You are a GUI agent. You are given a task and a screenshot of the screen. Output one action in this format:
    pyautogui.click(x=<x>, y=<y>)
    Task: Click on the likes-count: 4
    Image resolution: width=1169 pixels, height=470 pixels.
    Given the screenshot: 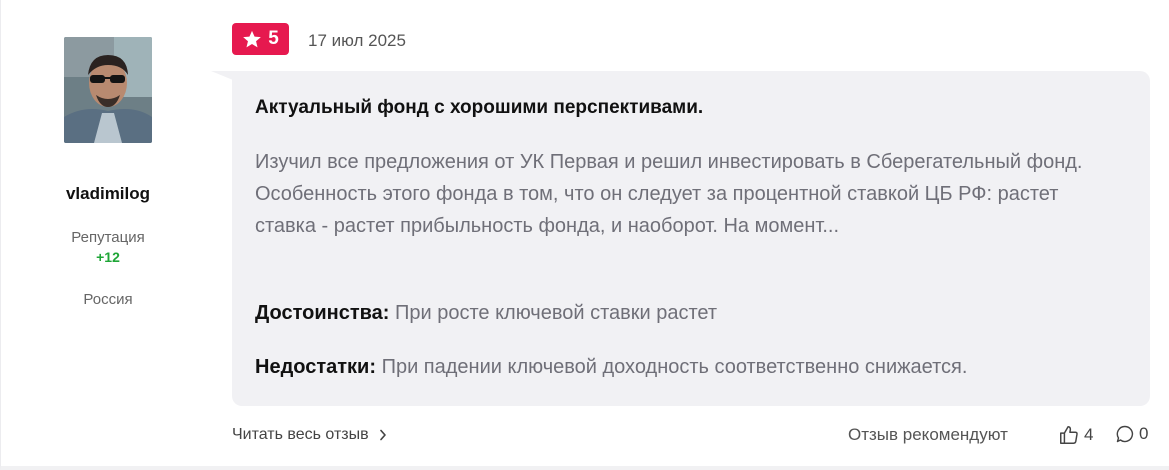 What is the action you would take?
    pyautogui.click(x=1089, y=434)
    